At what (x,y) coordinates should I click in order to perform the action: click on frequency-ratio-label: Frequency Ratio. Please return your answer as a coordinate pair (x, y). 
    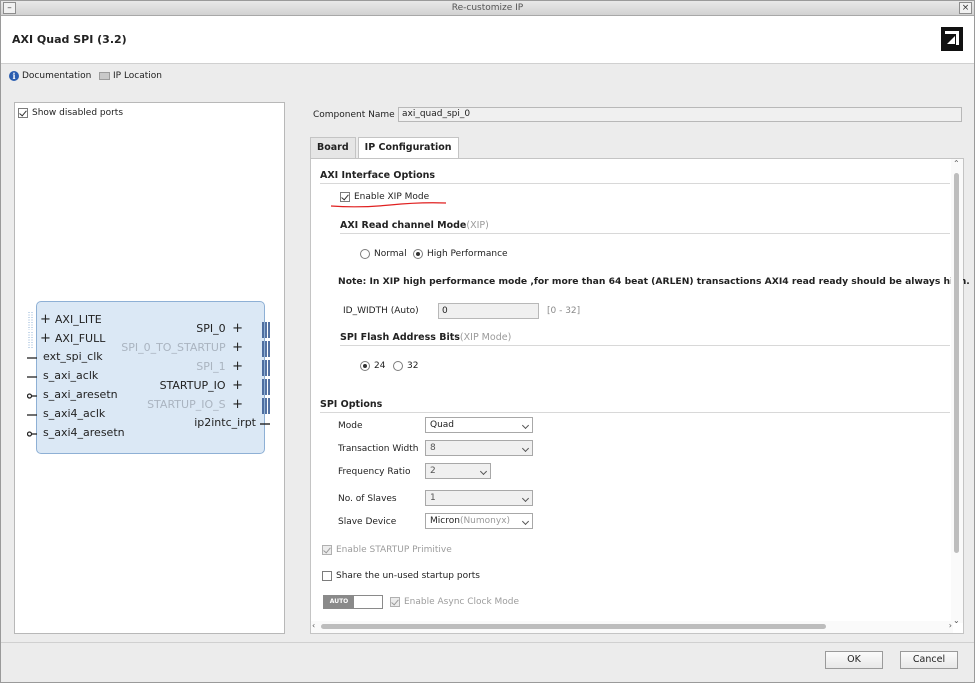
    Looking at the image, I should click on (374, 472).